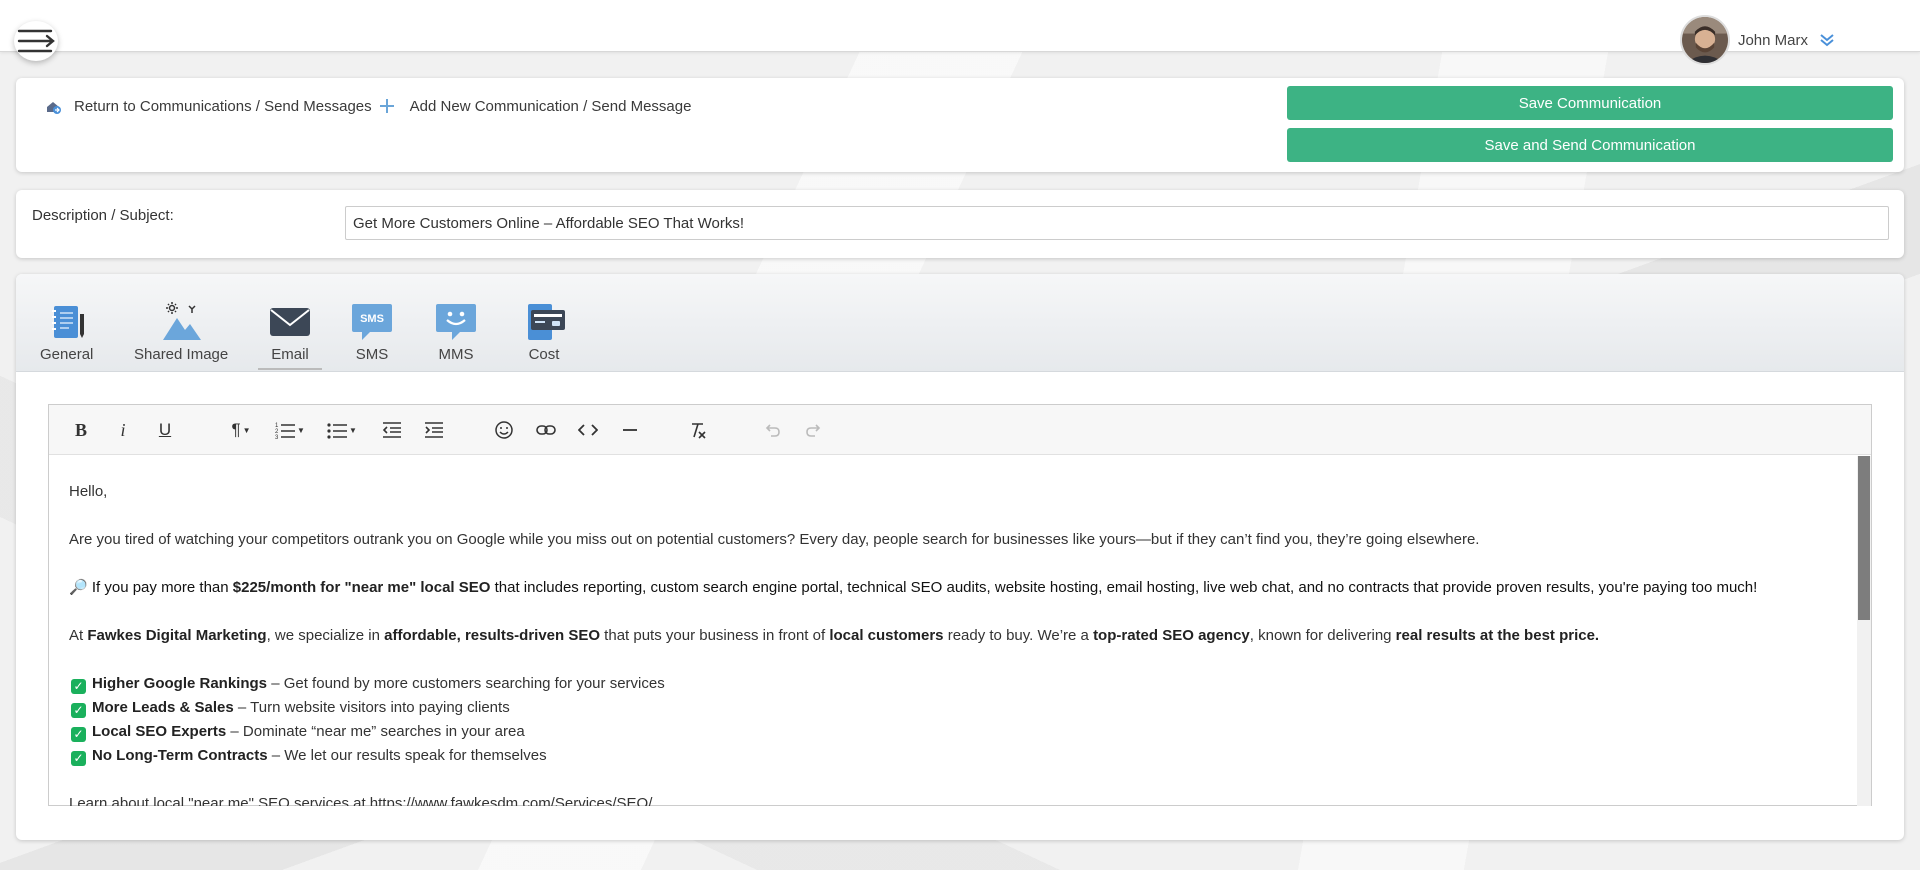 This screenshot has width=1920, height=870. Describe the element at coordinates (181, 354) in the screenshot. I see `tab-shared-image-label: Shared Image` at that location.